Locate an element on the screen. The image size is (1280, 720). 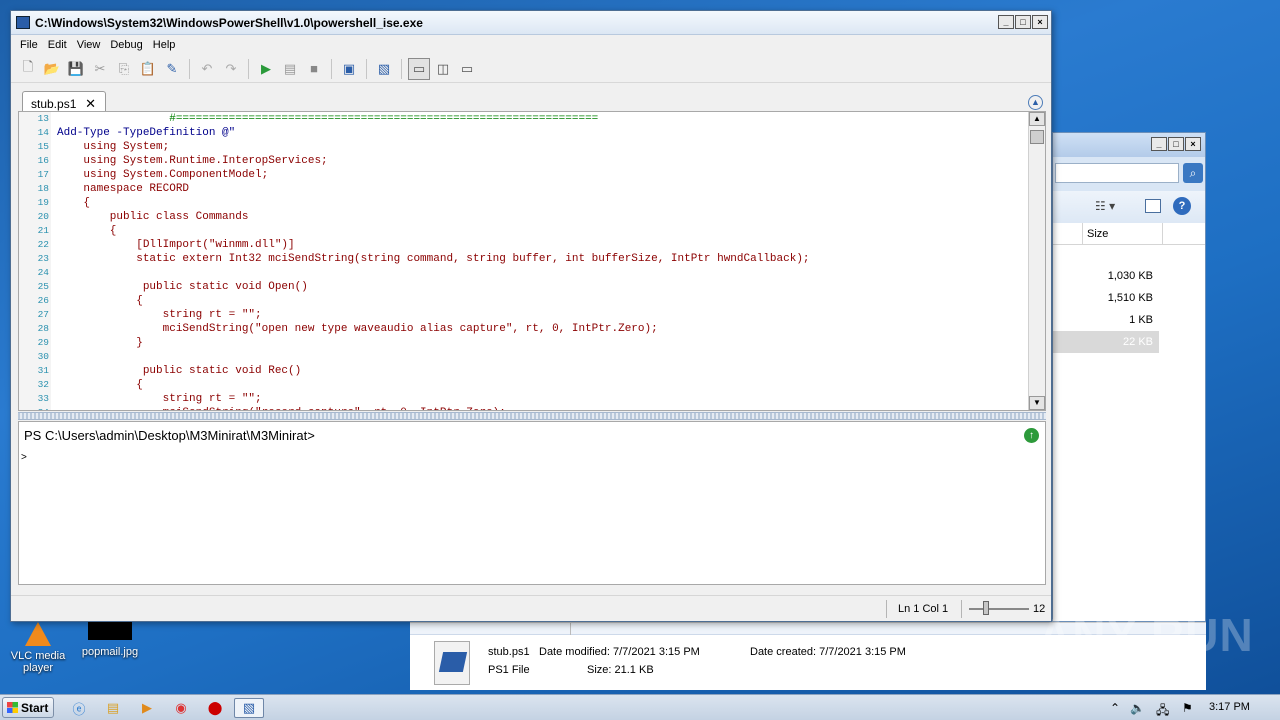
opera-icon: ⬤ is located at coordinates (215, 708).